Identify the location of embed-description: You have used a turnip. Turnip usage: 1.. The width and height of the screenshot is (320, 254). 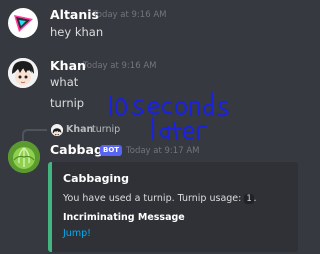
(160, 198).